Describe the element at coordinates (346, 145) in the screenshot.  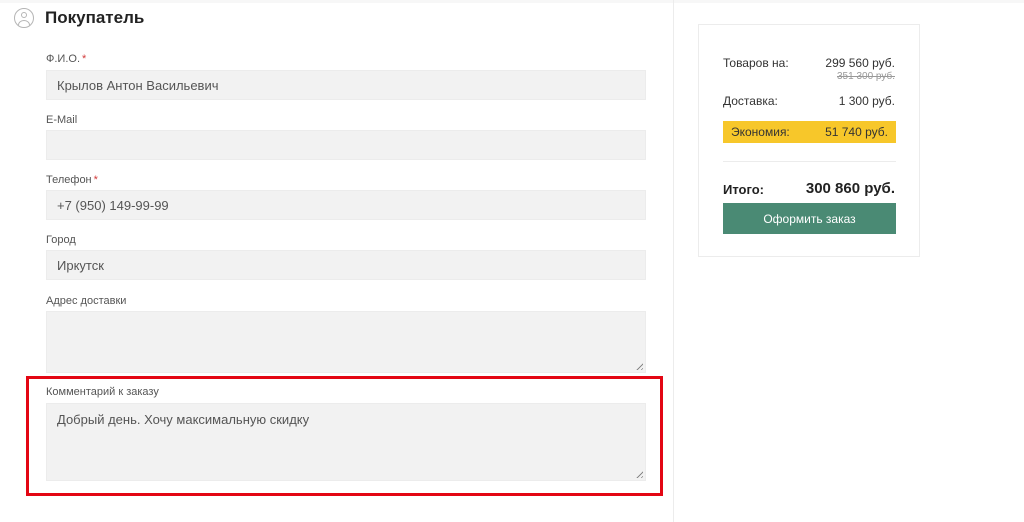
I see `email-input` at that location.